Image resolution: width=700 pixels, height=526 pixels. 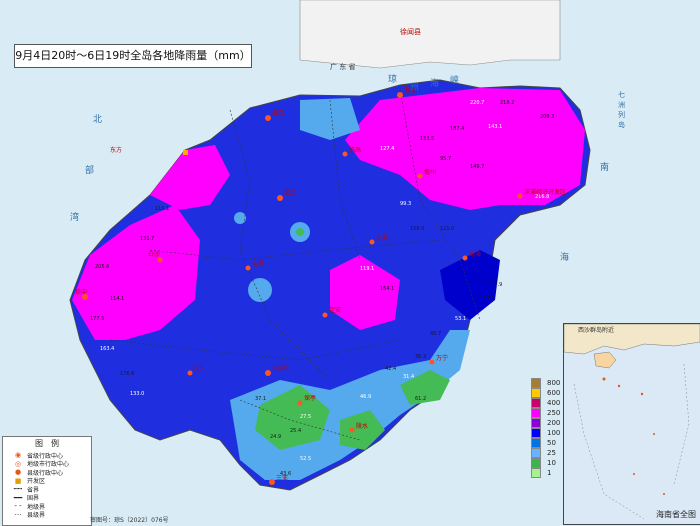 I want to click on rainfall-value-label: 176.6, so click(x=127, y=374).